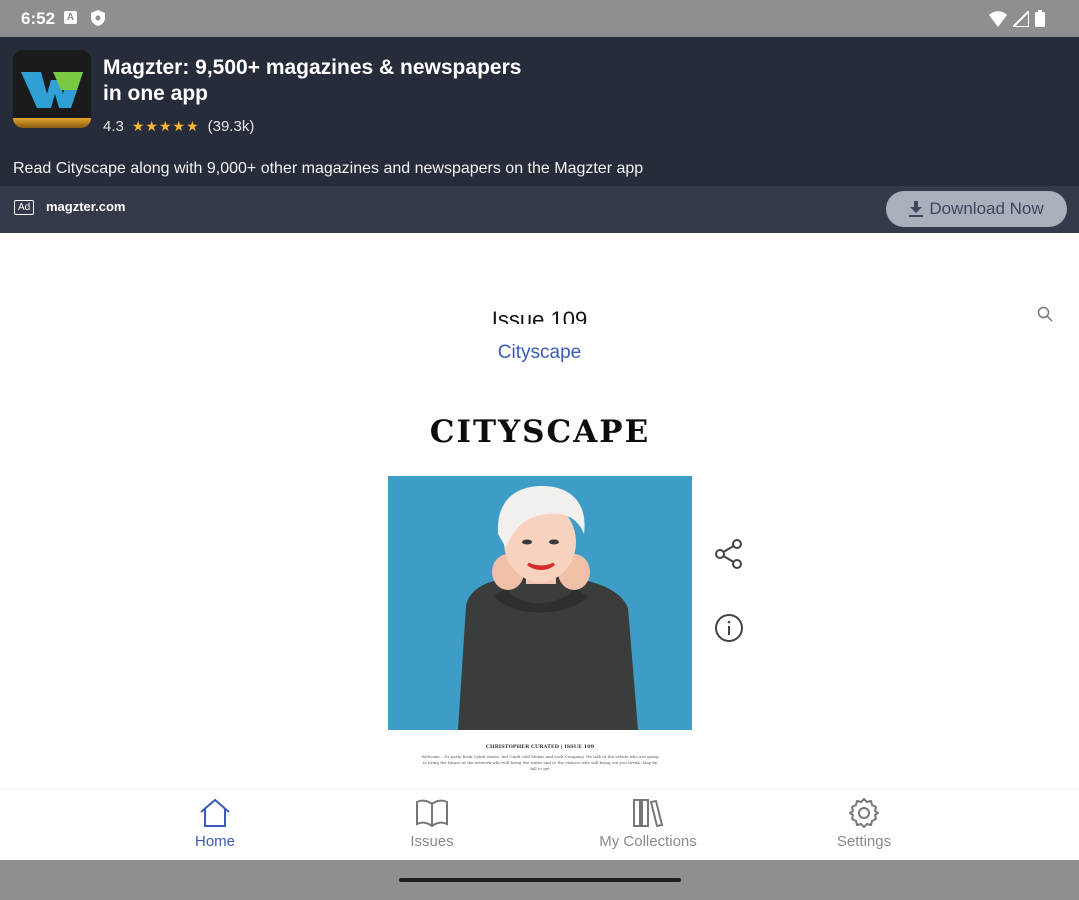 Image resolution: width=1079 pixels, height=900 pixels. I want to click on status-indicators, so click(1017, 20).